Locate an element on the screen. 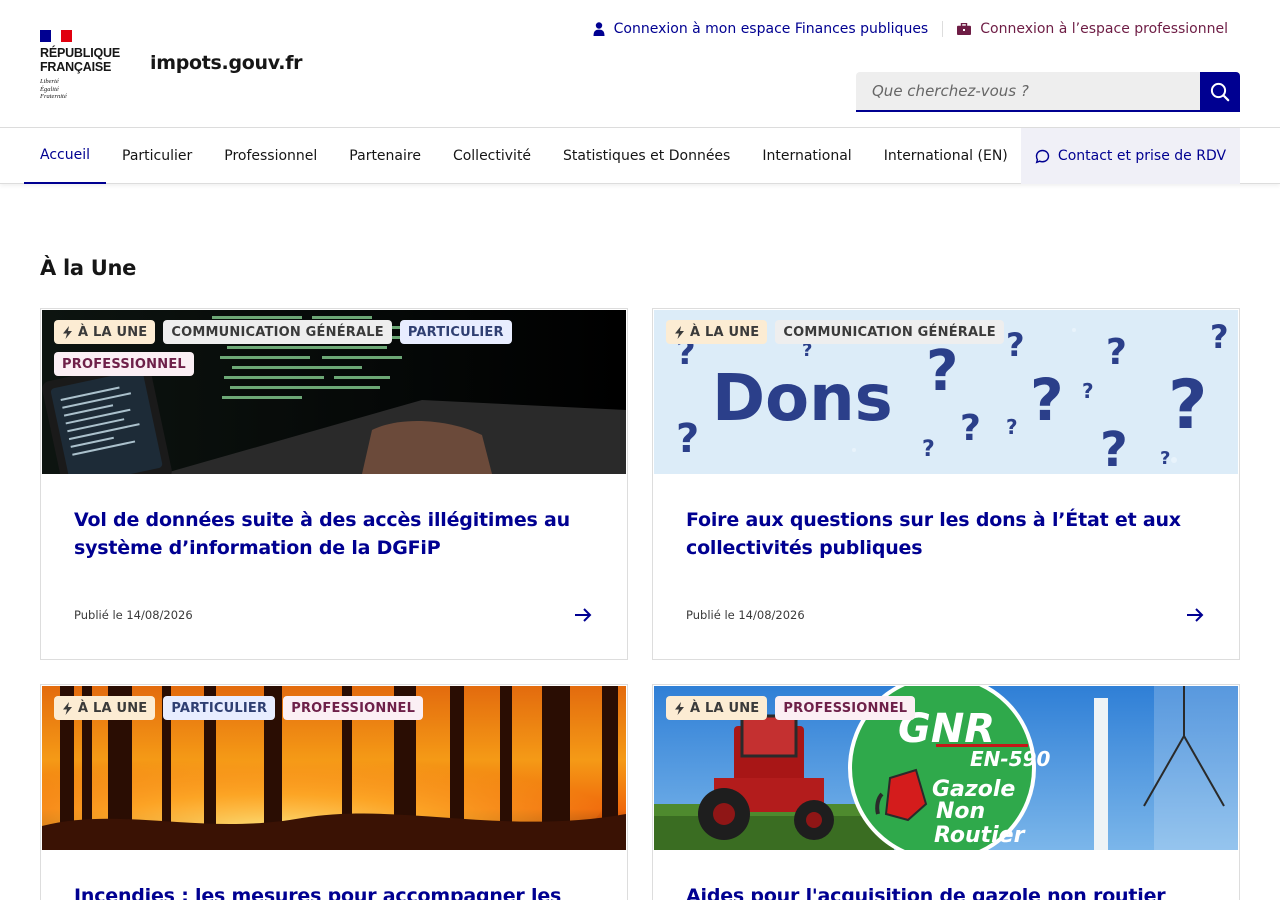 The image size is (1280, 900). nav-item-accueil: Accueil is located at coordinates (65, 156).